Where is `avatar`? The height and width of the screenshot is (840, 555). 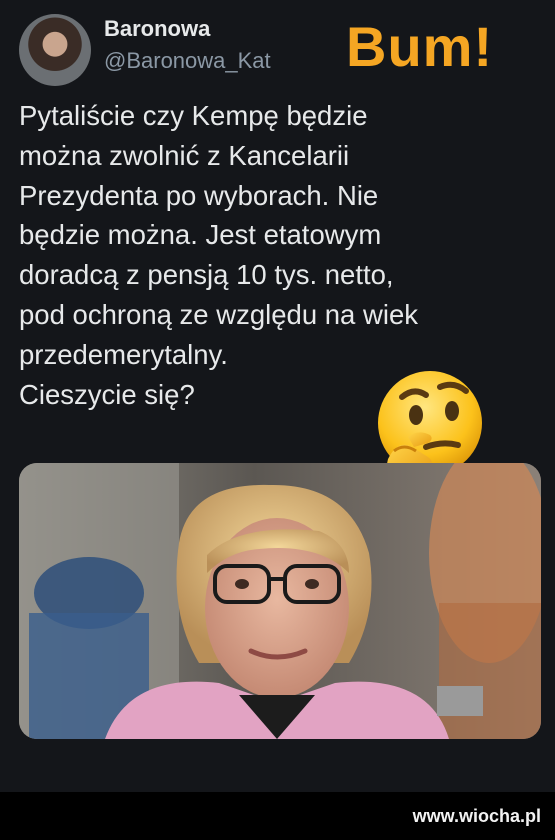 avatar is located at coordinates (55, 50).